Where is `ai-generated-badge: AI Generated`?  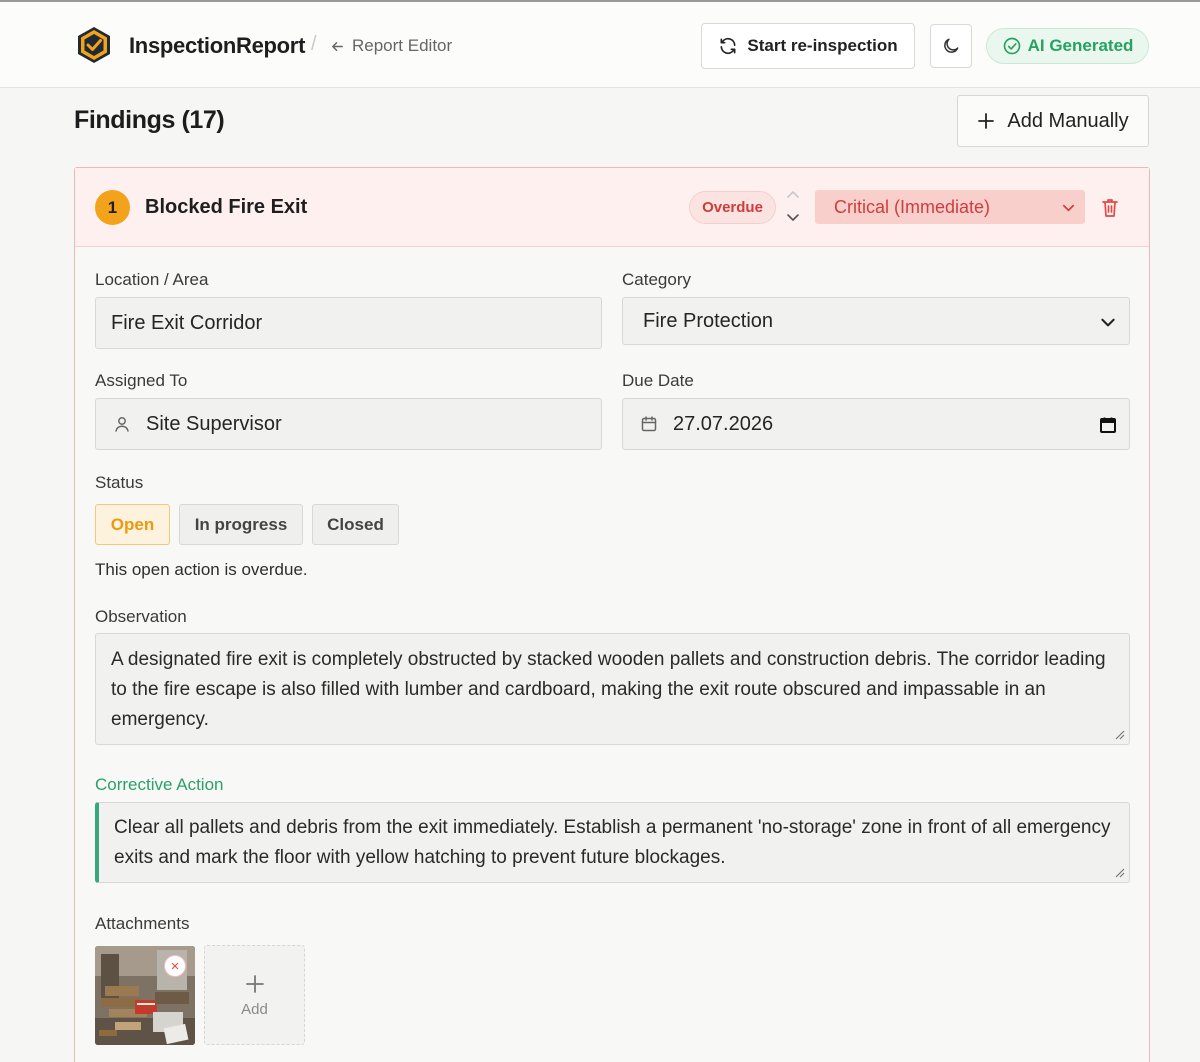
ai-generated-badge: AI Generated is located at coordinates (1067, 46).